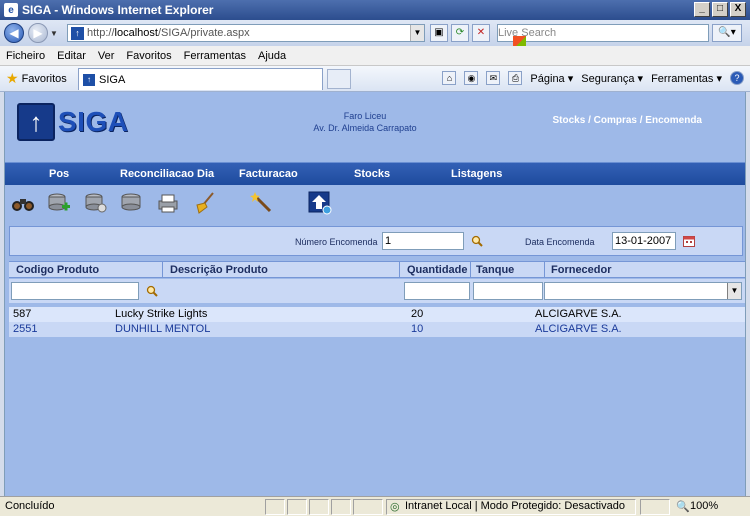 The height and width of the screenshot is (516, 750). I want to click on filter-supplier-select: ▼, so click(643, 291).